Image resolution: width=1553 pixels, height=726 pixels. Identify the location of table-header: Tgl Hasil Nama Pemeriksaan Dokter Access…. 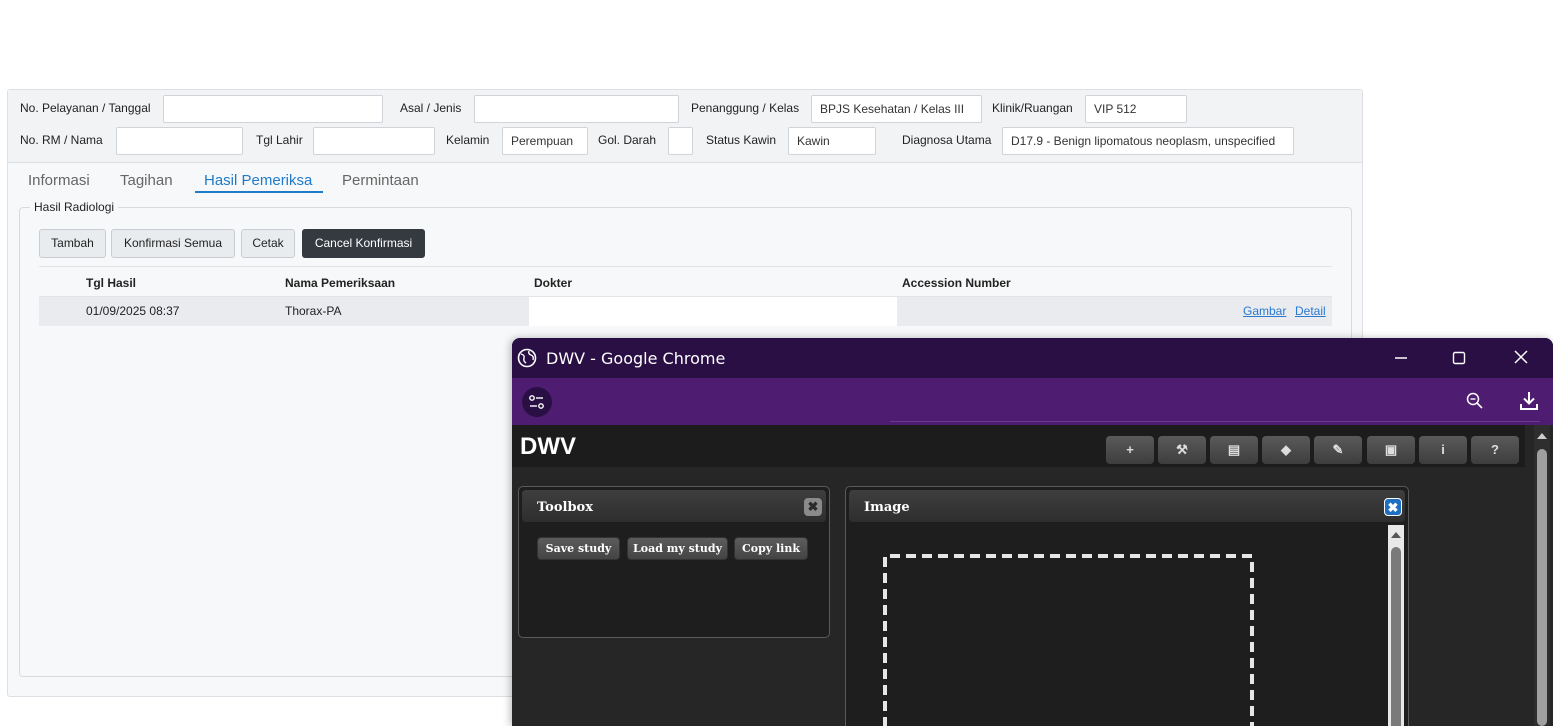
(685, 281).